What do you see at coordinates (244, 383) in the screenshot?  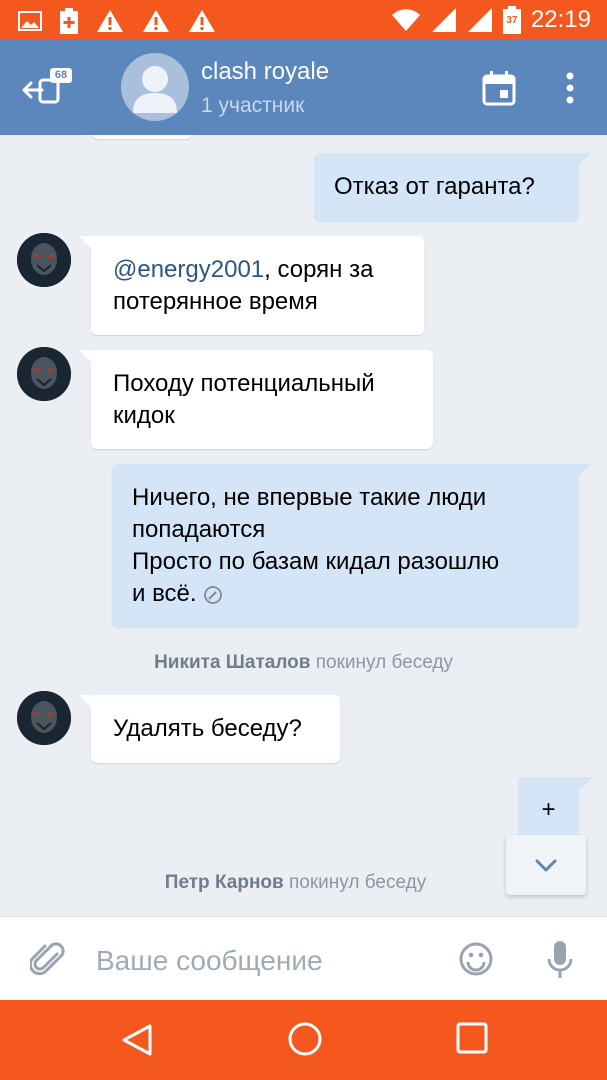 I see `message-text: Походу потенциальный` at bounding box center [244, 383].